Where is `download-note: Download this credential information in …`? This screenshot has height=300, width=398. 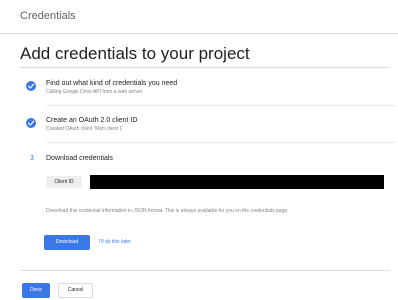 download-note: Download this credential information in … is located at coordinates (167, 211).